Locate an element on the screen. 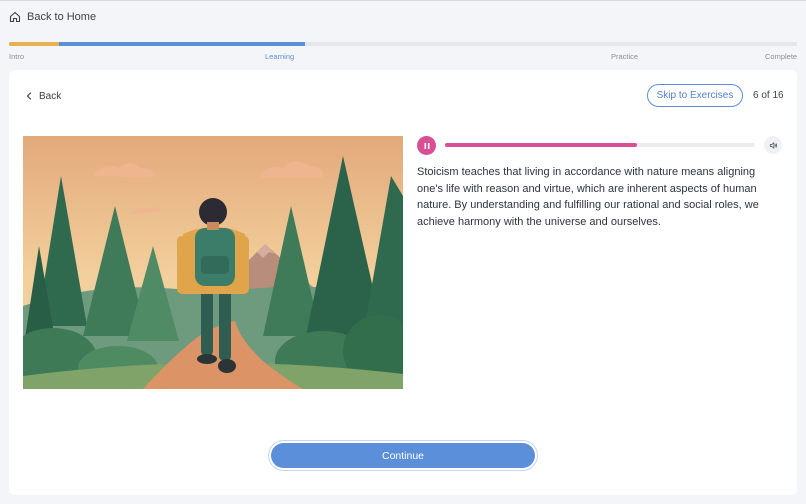 This screenshot has height=504, width=806. home-icon is located at coordinates (15, 17).